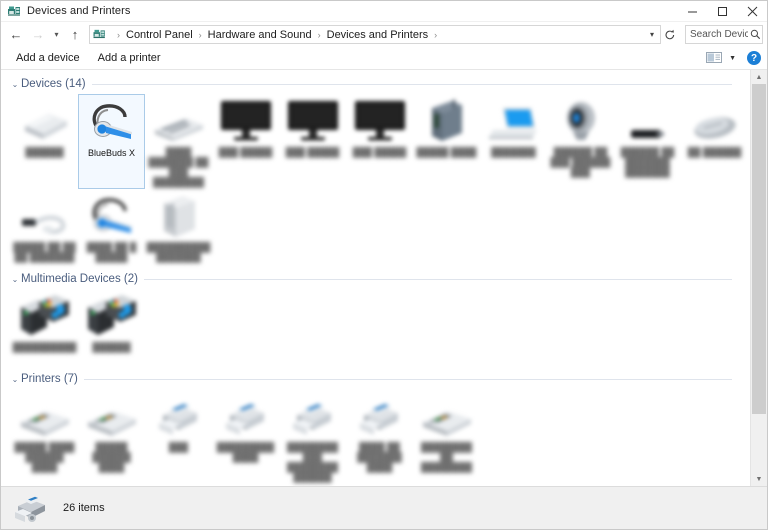 The height and width of the screenshot is (530, 768). I want to click on help-icon: ?, so click(754, 58).